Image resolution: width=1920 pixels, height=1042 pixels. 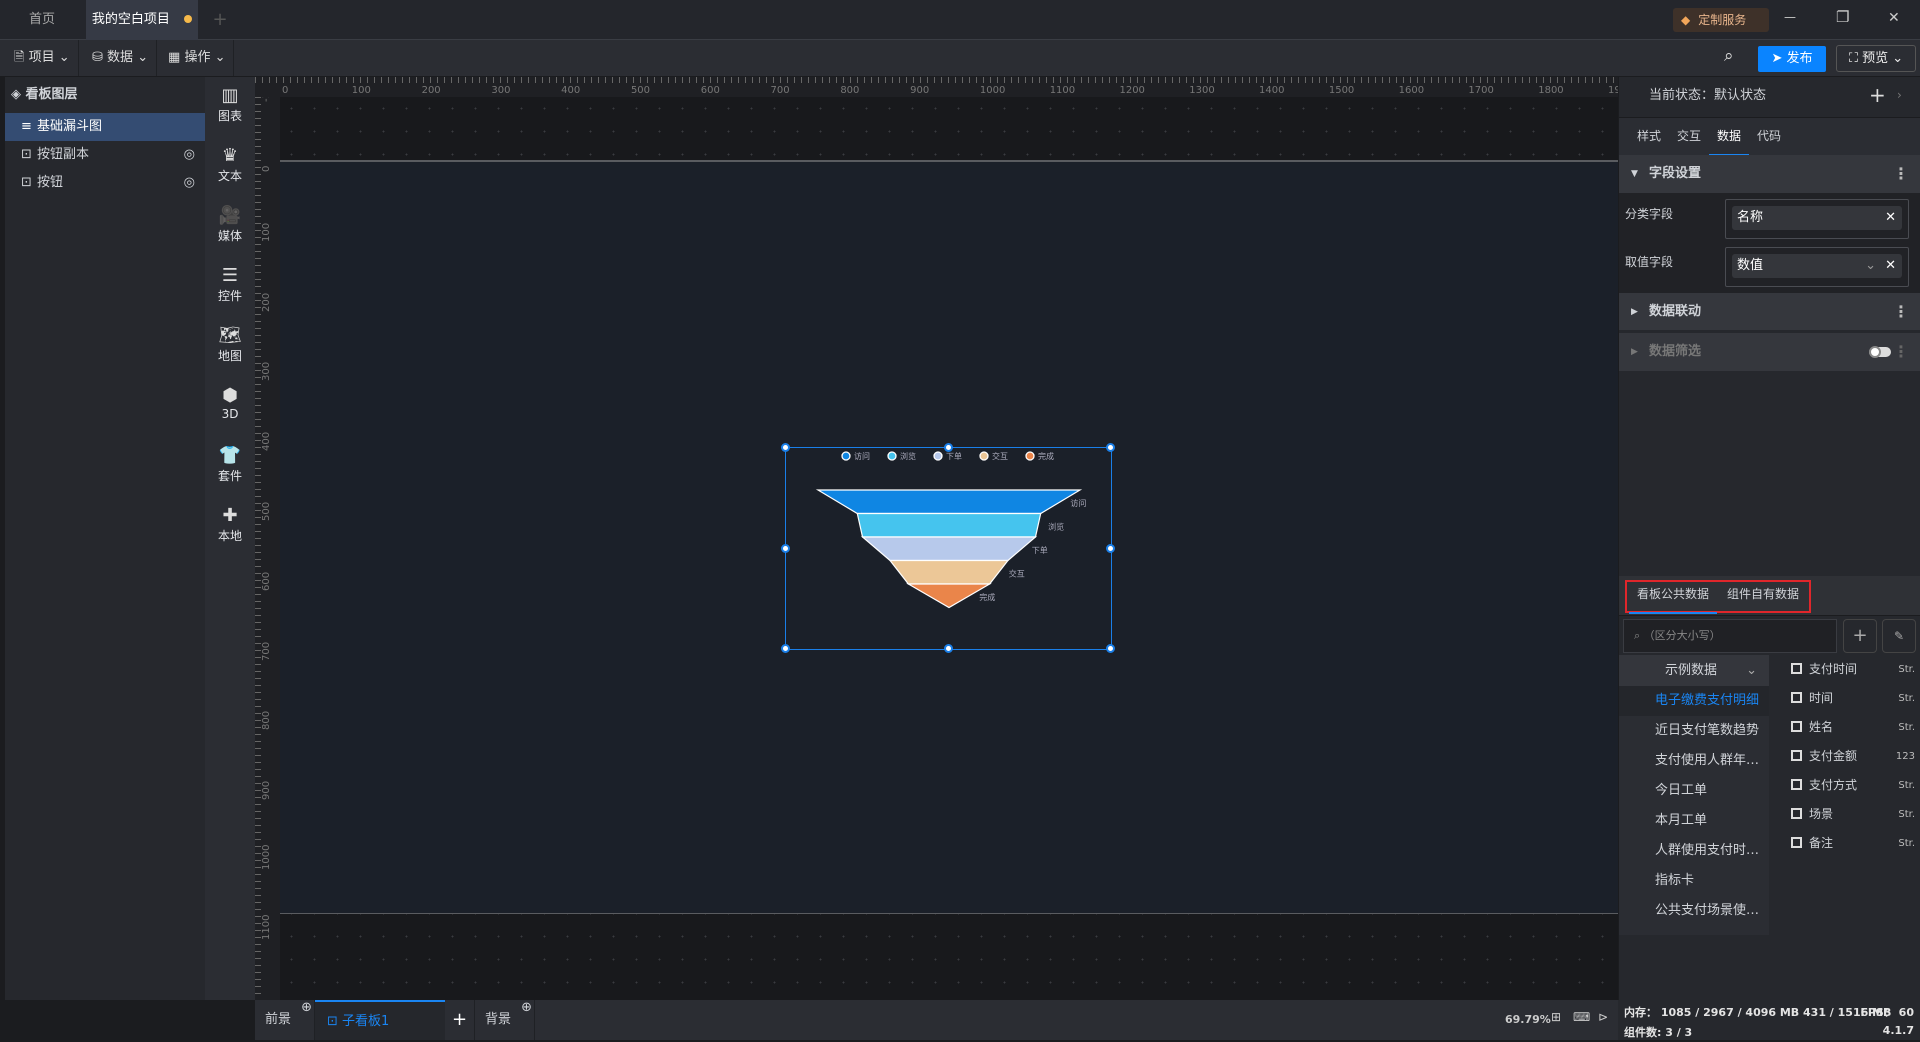 I want to click on category-field-select: 名称 ✕, so click(x=1817, y=219).